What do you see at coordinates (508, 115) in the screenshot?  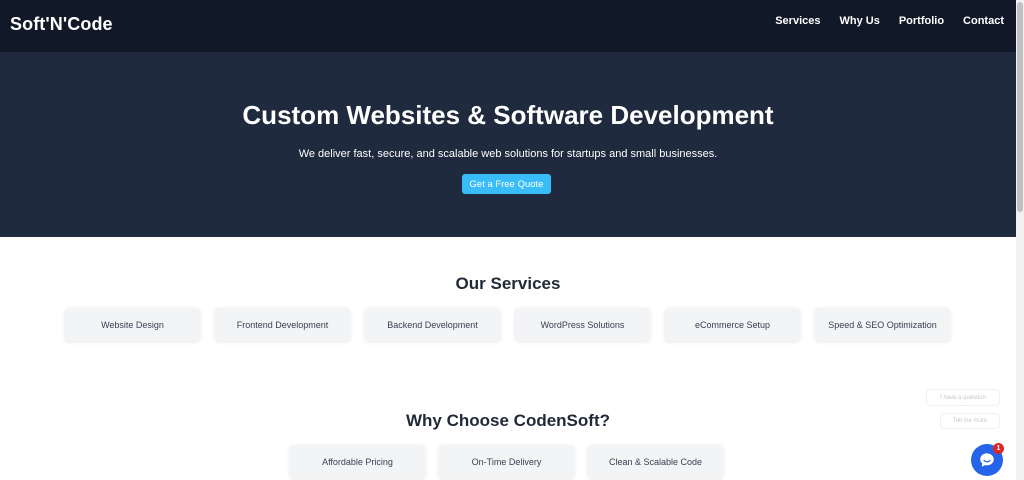 I see `hero-title: Custom Websites & Software Development` at bounding box center [508, 115].